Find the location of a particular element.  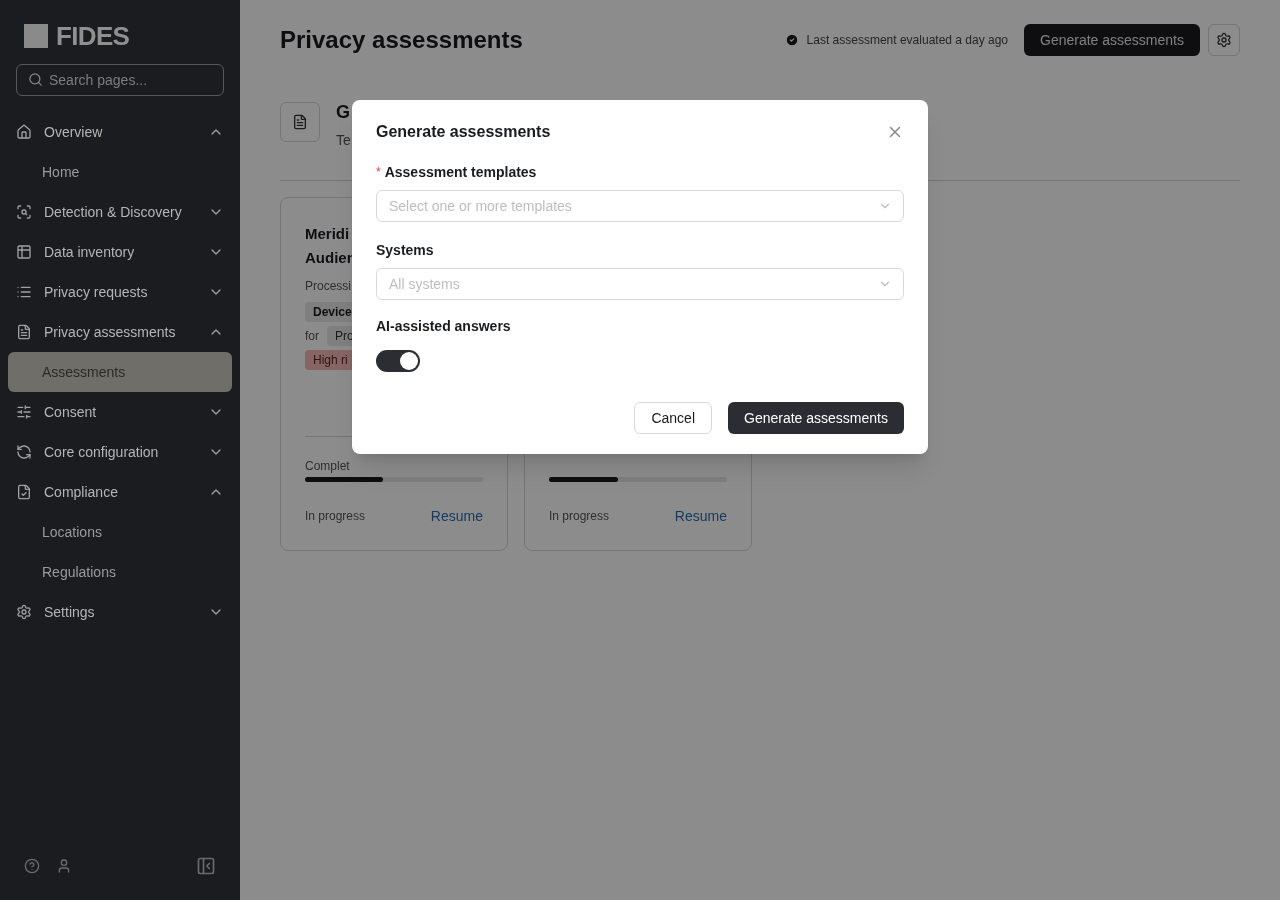

nav-subitem: Regulations is located at coordinates (120, 572).